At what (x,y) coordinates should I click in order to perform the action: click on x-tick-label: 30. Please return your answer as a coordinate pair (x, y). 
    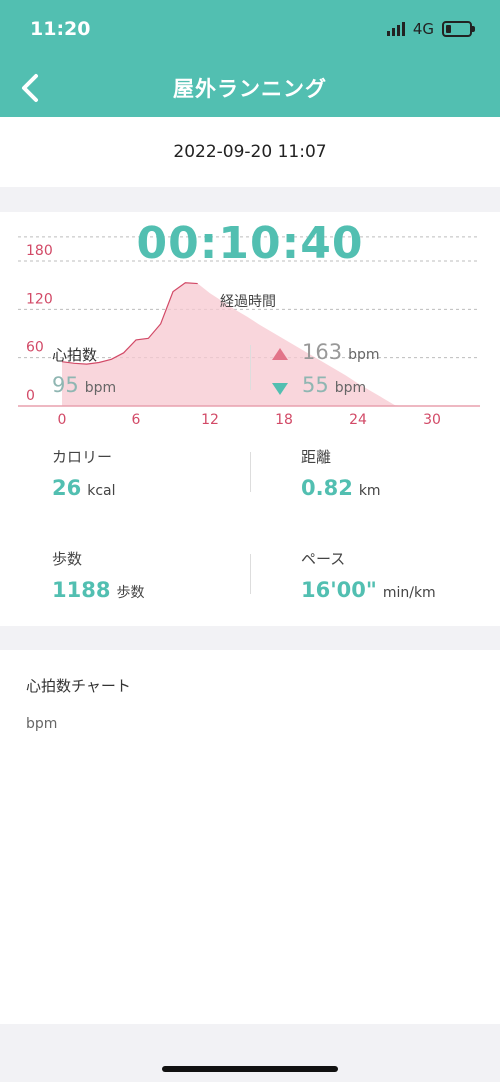
    Looking at the image, I should click on (432, 420).